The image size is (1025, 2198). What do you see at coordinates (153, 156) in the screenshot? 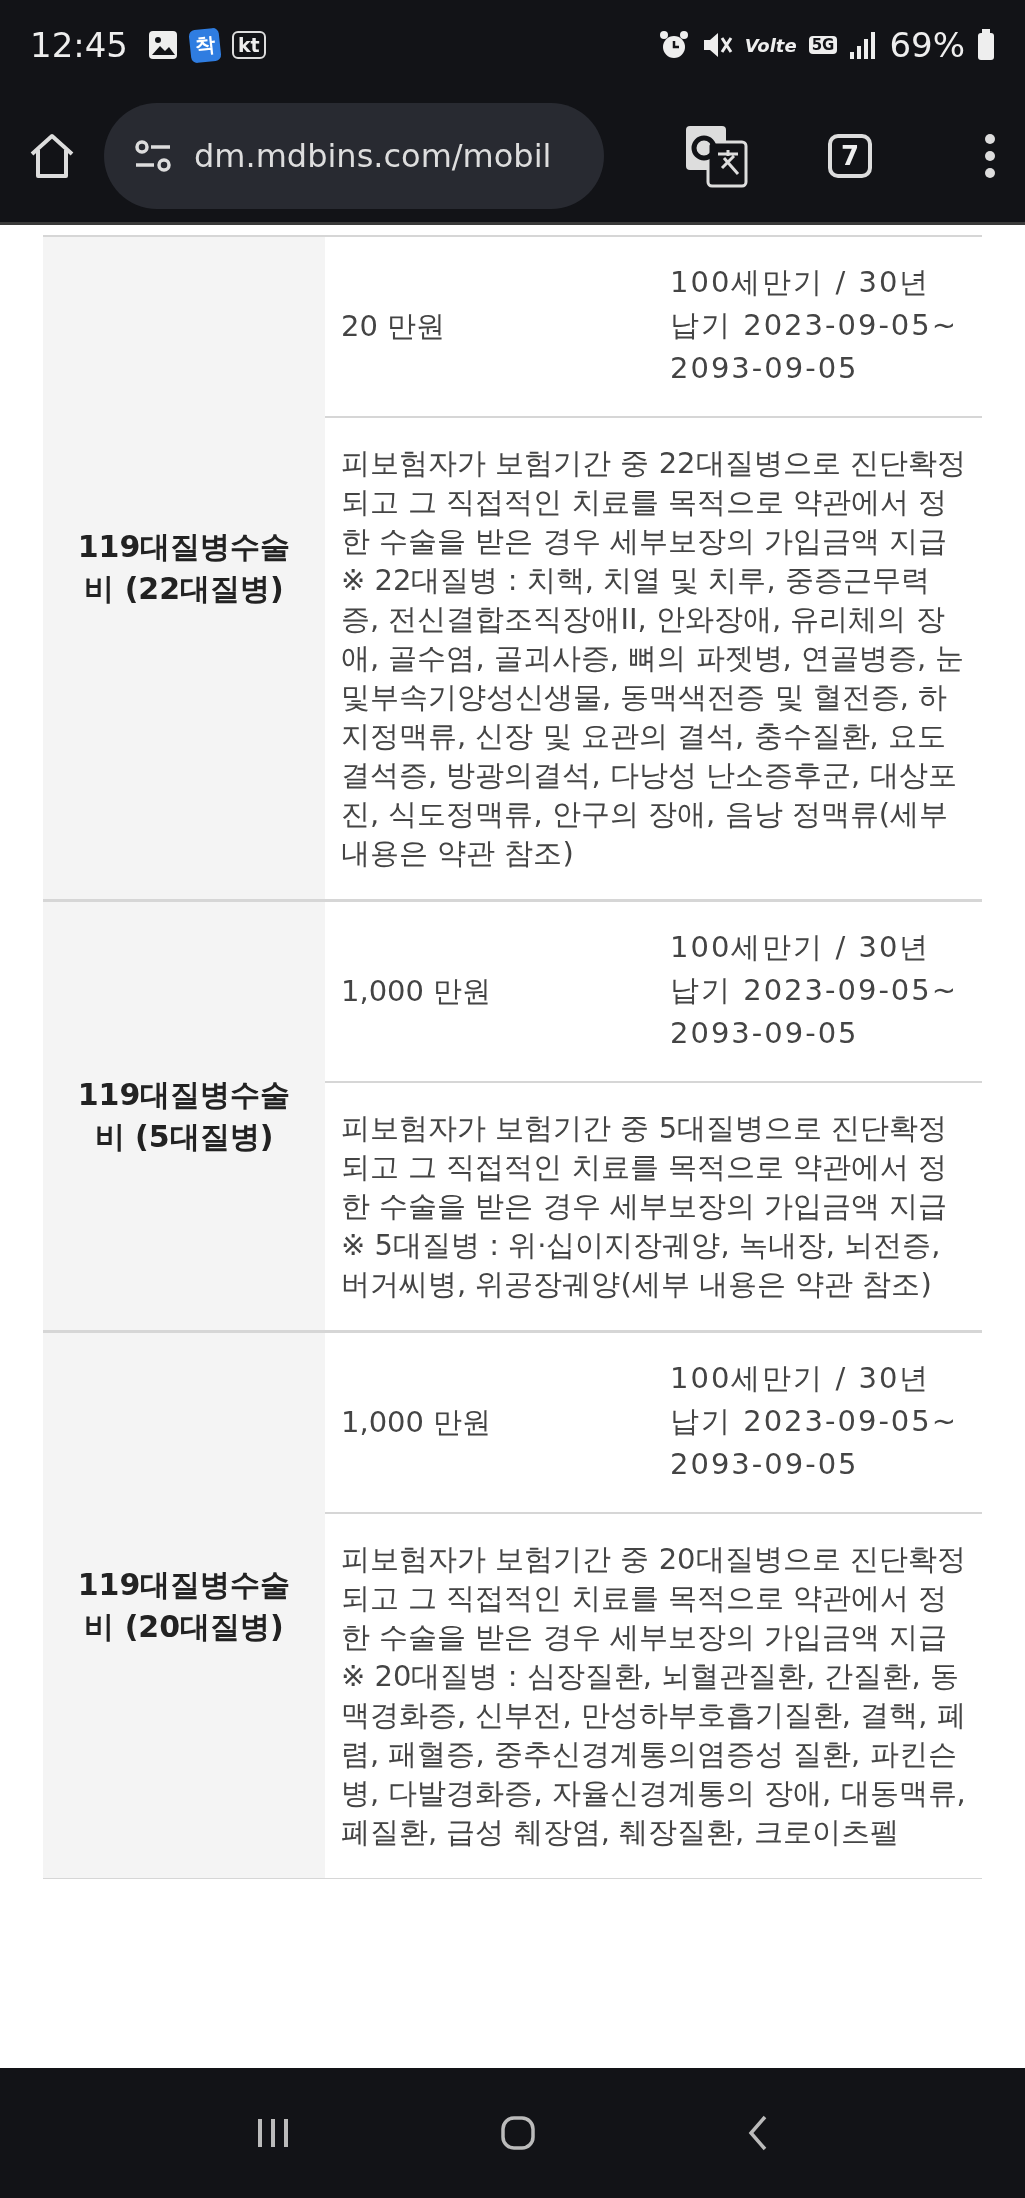
I see `tune-icon` at bounding box center [153, 156].